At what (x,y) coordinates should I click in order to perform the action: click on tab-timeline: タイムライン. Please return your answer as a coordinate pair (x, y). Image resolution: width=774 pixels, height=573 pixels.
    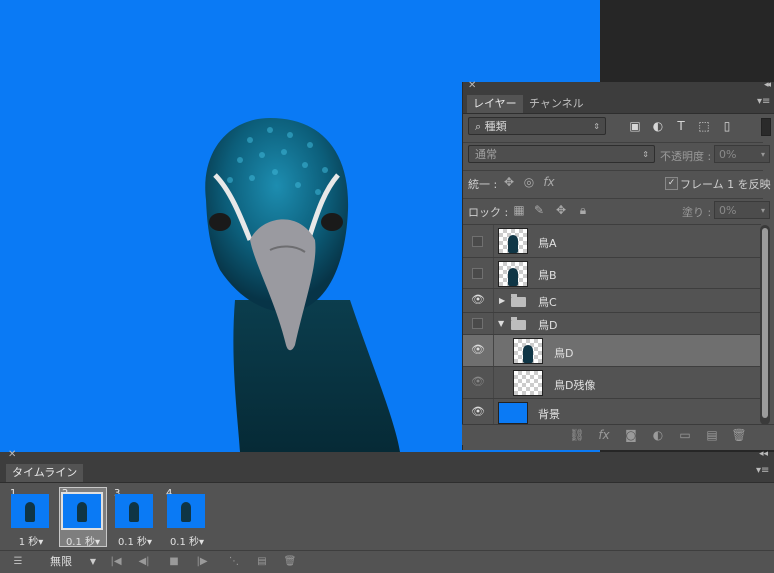
    Looking at the image, I should click on (45, 473).